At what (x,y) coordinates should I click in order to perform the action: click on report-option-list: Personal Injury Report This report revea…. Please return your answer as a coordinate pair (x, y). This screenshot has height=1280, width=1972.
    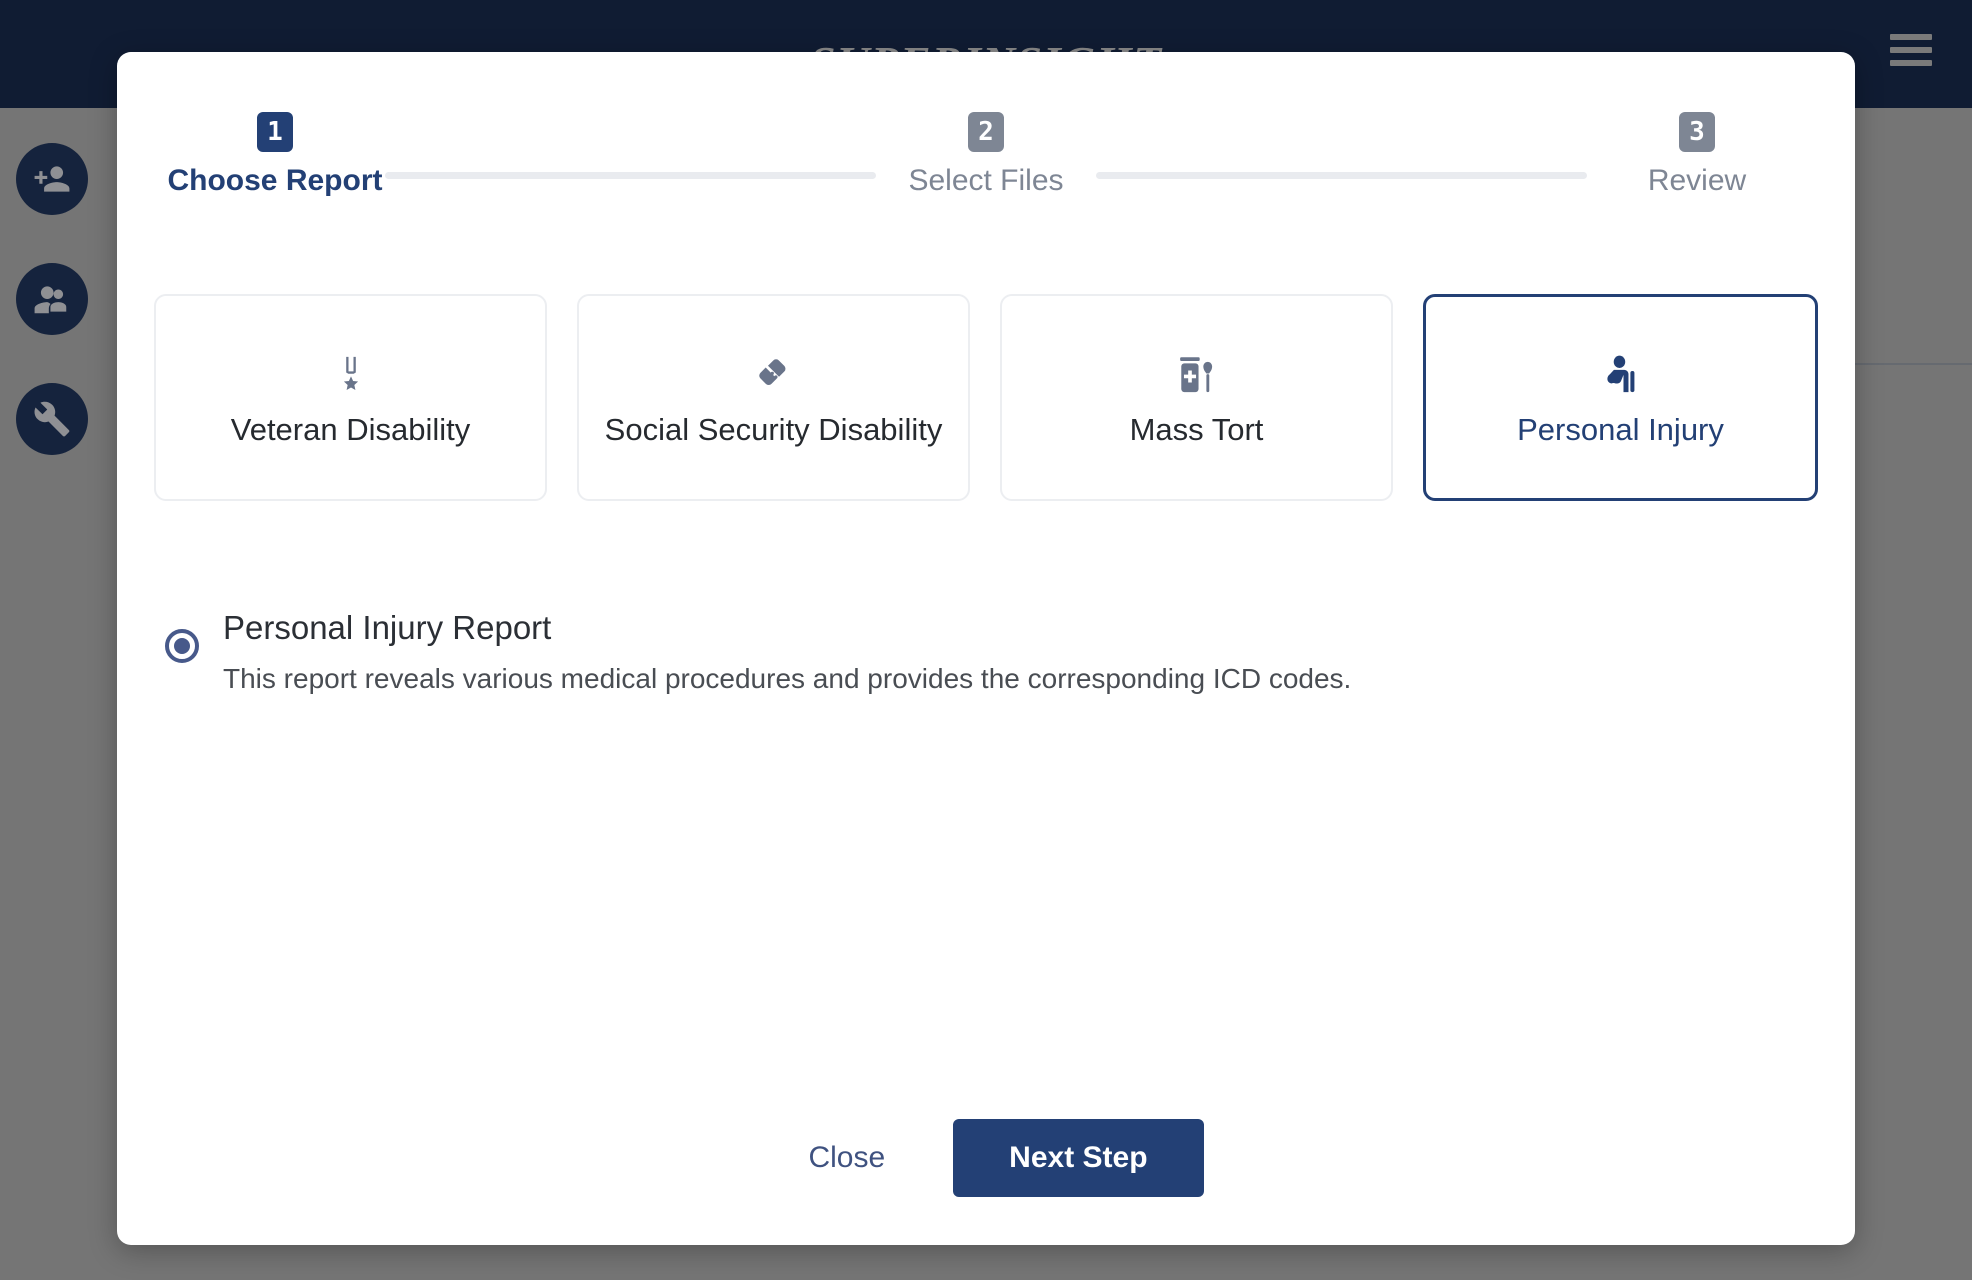
    Looking at the image, I should click on (985, 652).